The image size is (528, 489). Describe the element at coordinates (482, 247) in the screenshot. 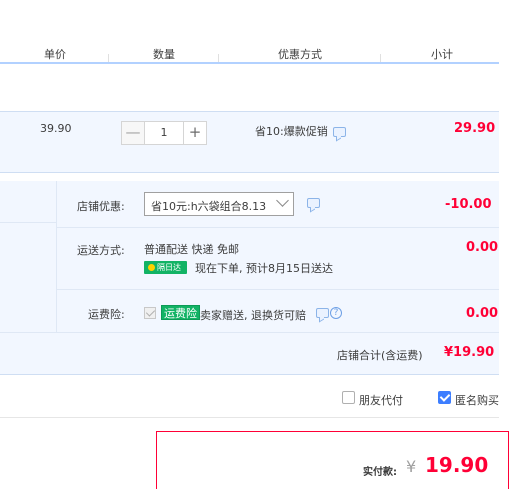

I see `shipping-amount: 0.00` at that location.